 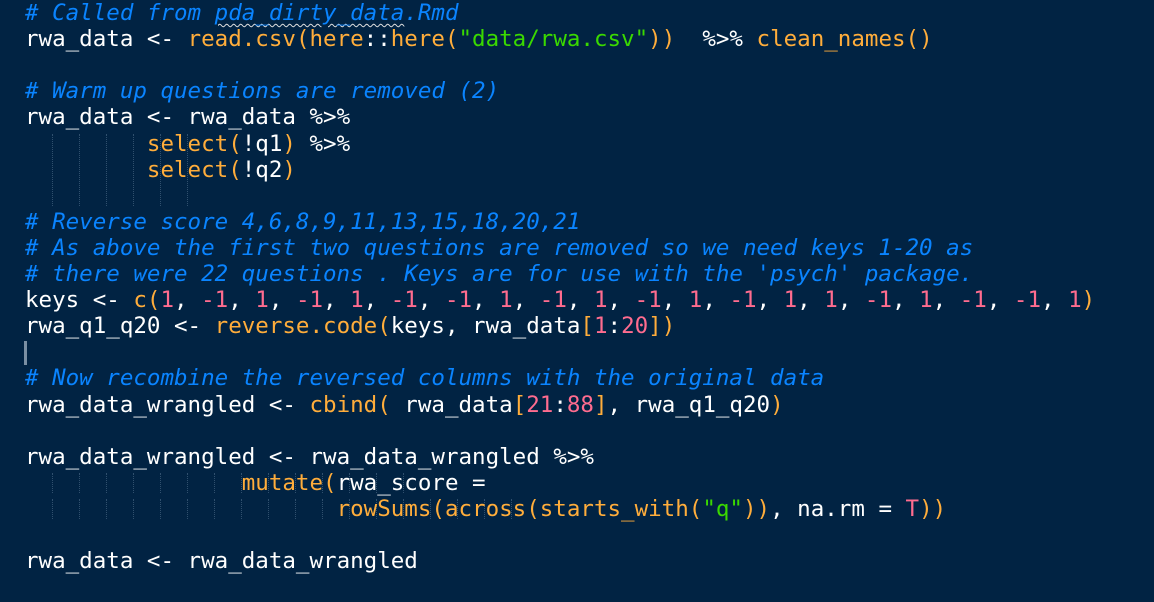 I want to click on code-token: ]), so click(x=662, y=326).